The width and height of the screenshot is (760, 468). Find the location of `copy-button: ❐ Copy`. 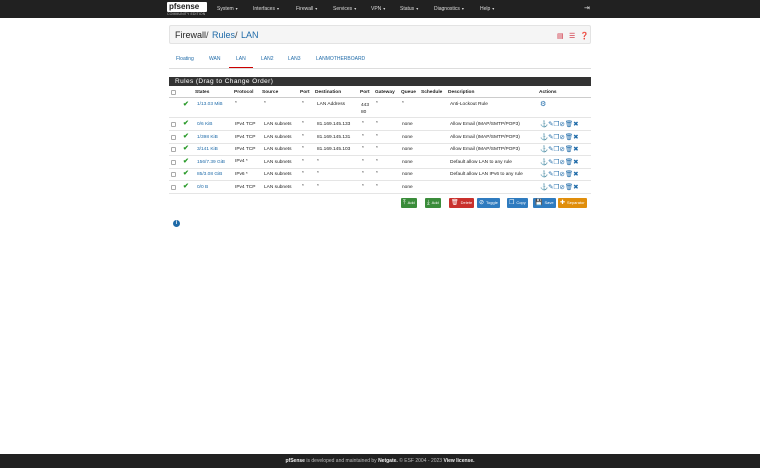

copy-button: ❐ Copy is located at coordinates (517, 203).